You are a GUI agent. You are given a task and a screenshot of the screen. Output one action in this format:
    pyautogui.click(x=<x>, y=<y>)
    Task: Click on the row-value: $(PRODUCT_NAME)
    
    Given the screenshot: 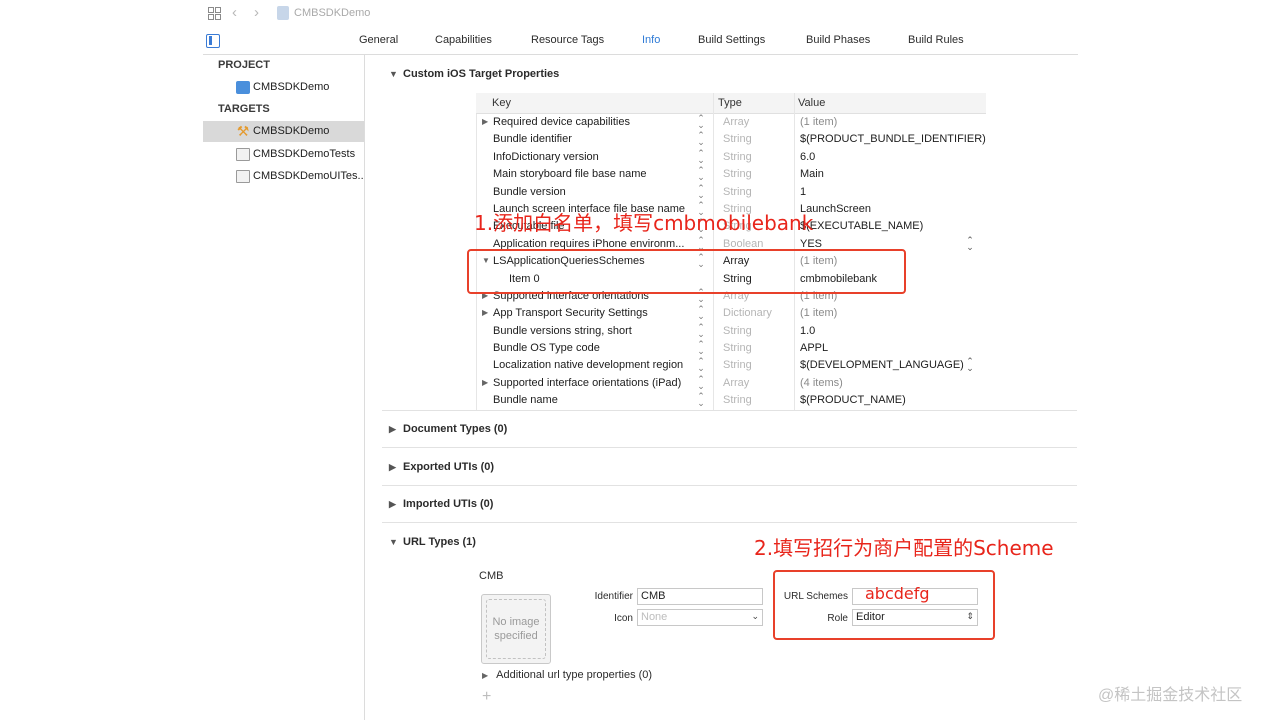 What is the action you would take?
    pyautogui.click(x=853, y=400)
    